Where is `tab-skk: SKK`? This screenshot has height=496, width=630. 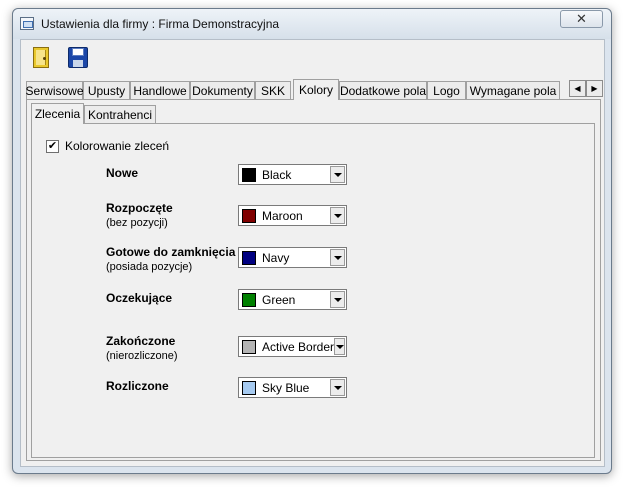 tab-skk: SKK is located at coordinates (273, 90).